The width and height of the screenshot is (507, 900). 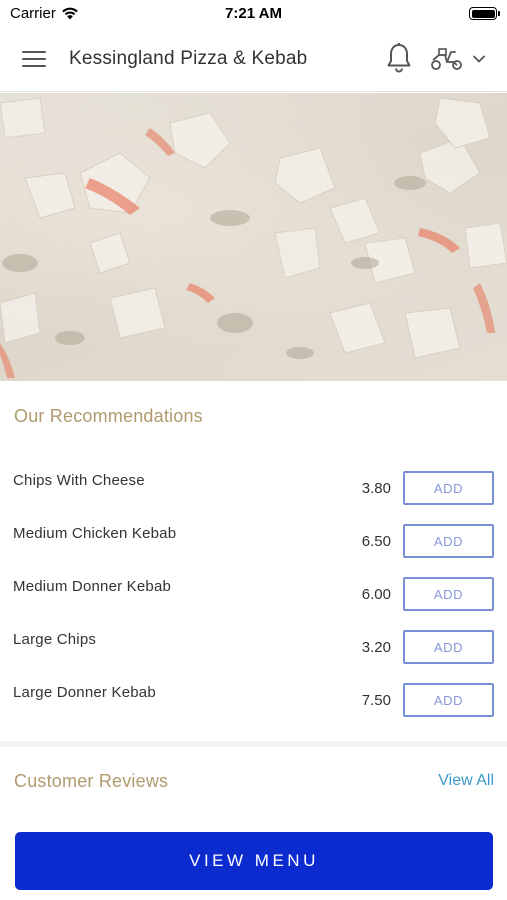 I want to click on item-price: 7.50, so click(x=376, y=700).